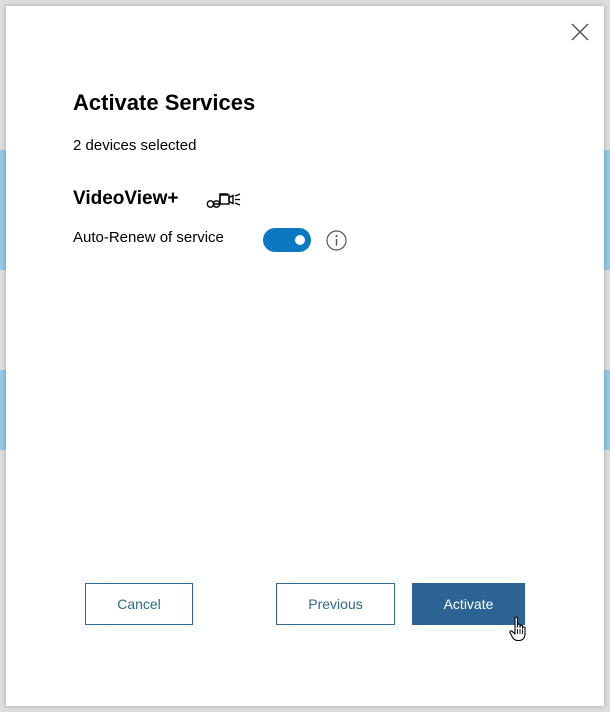 The height and width of the screenshot is (712, 610). I want to click on service-name: VideoView+, so click(126, 198).